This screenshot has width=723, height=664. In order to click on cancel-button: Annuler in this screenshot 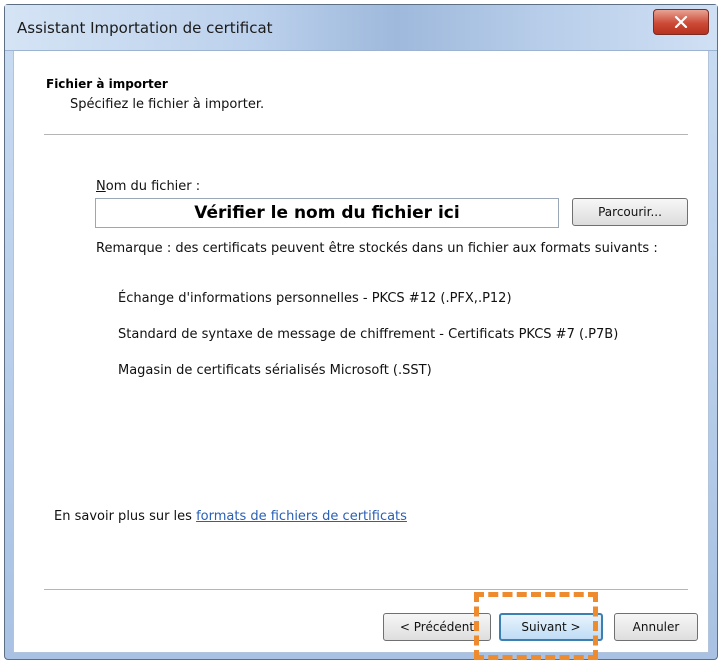, I will do `click(656, 627)`.